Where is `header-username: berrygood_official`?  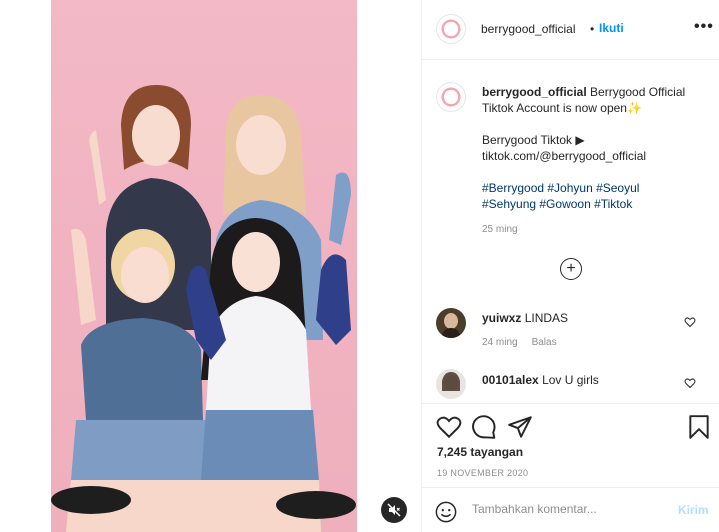 header-username: berrygood_official is located at coordinates (528, 29).